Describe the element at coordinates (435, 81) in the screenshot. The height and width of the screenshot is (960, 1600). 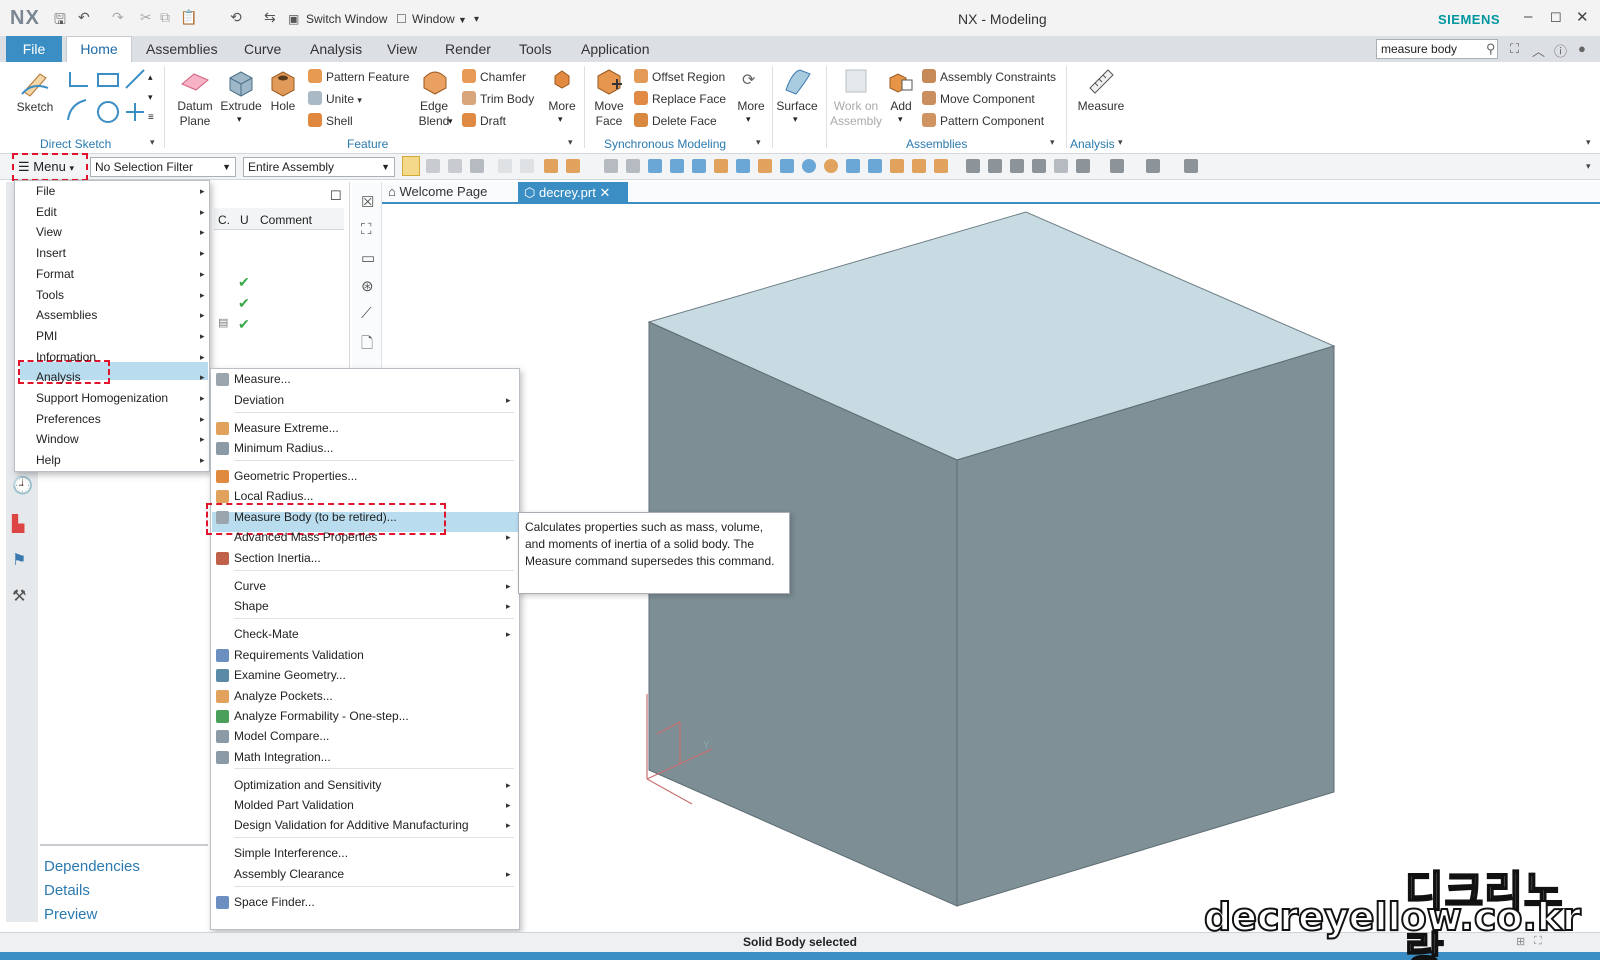
I see `edge-blend-icon` at that location.